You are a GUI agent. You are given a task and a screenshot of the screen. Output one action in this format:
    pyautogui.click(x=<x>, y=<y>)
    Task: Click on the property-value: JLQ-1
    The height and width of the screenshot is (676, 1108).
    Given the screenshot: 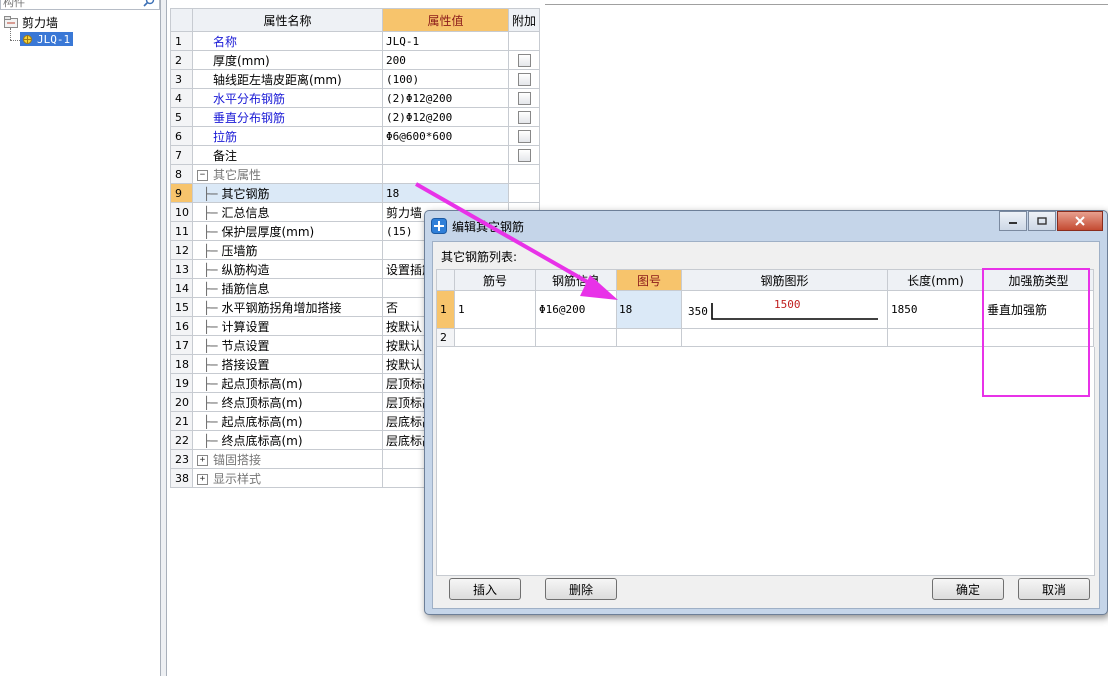 What is the action you would take?
    pyautogui.click(x=445, y=41)
    